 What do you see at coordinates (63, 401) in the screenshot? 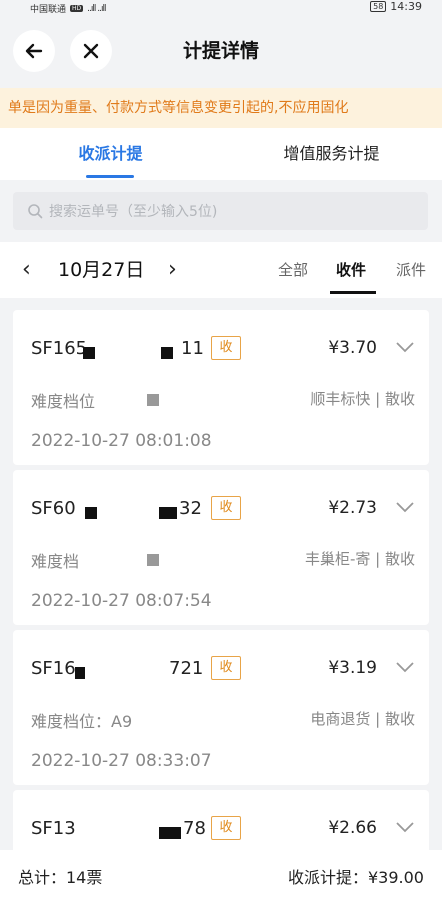
I see `difficulty-level: 难度档位` at bounding box center [63, 401].